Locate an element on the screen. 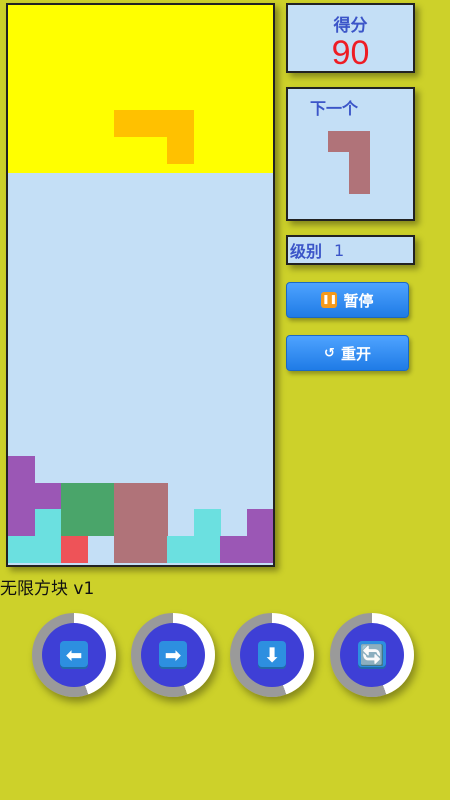 The height and width of the screenshot is (800, 450). pause-button-label: 暂停 is located at coordinates (358, 300).